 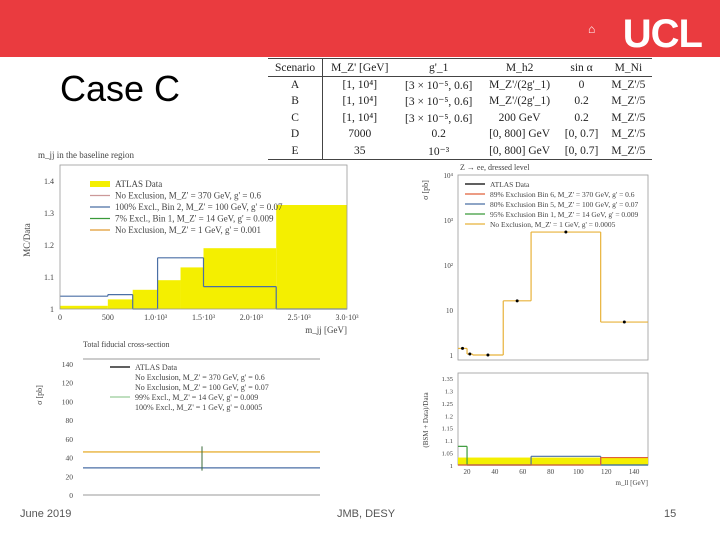 I want to click on y-tick-label: 0, so click(x=71, y=495).